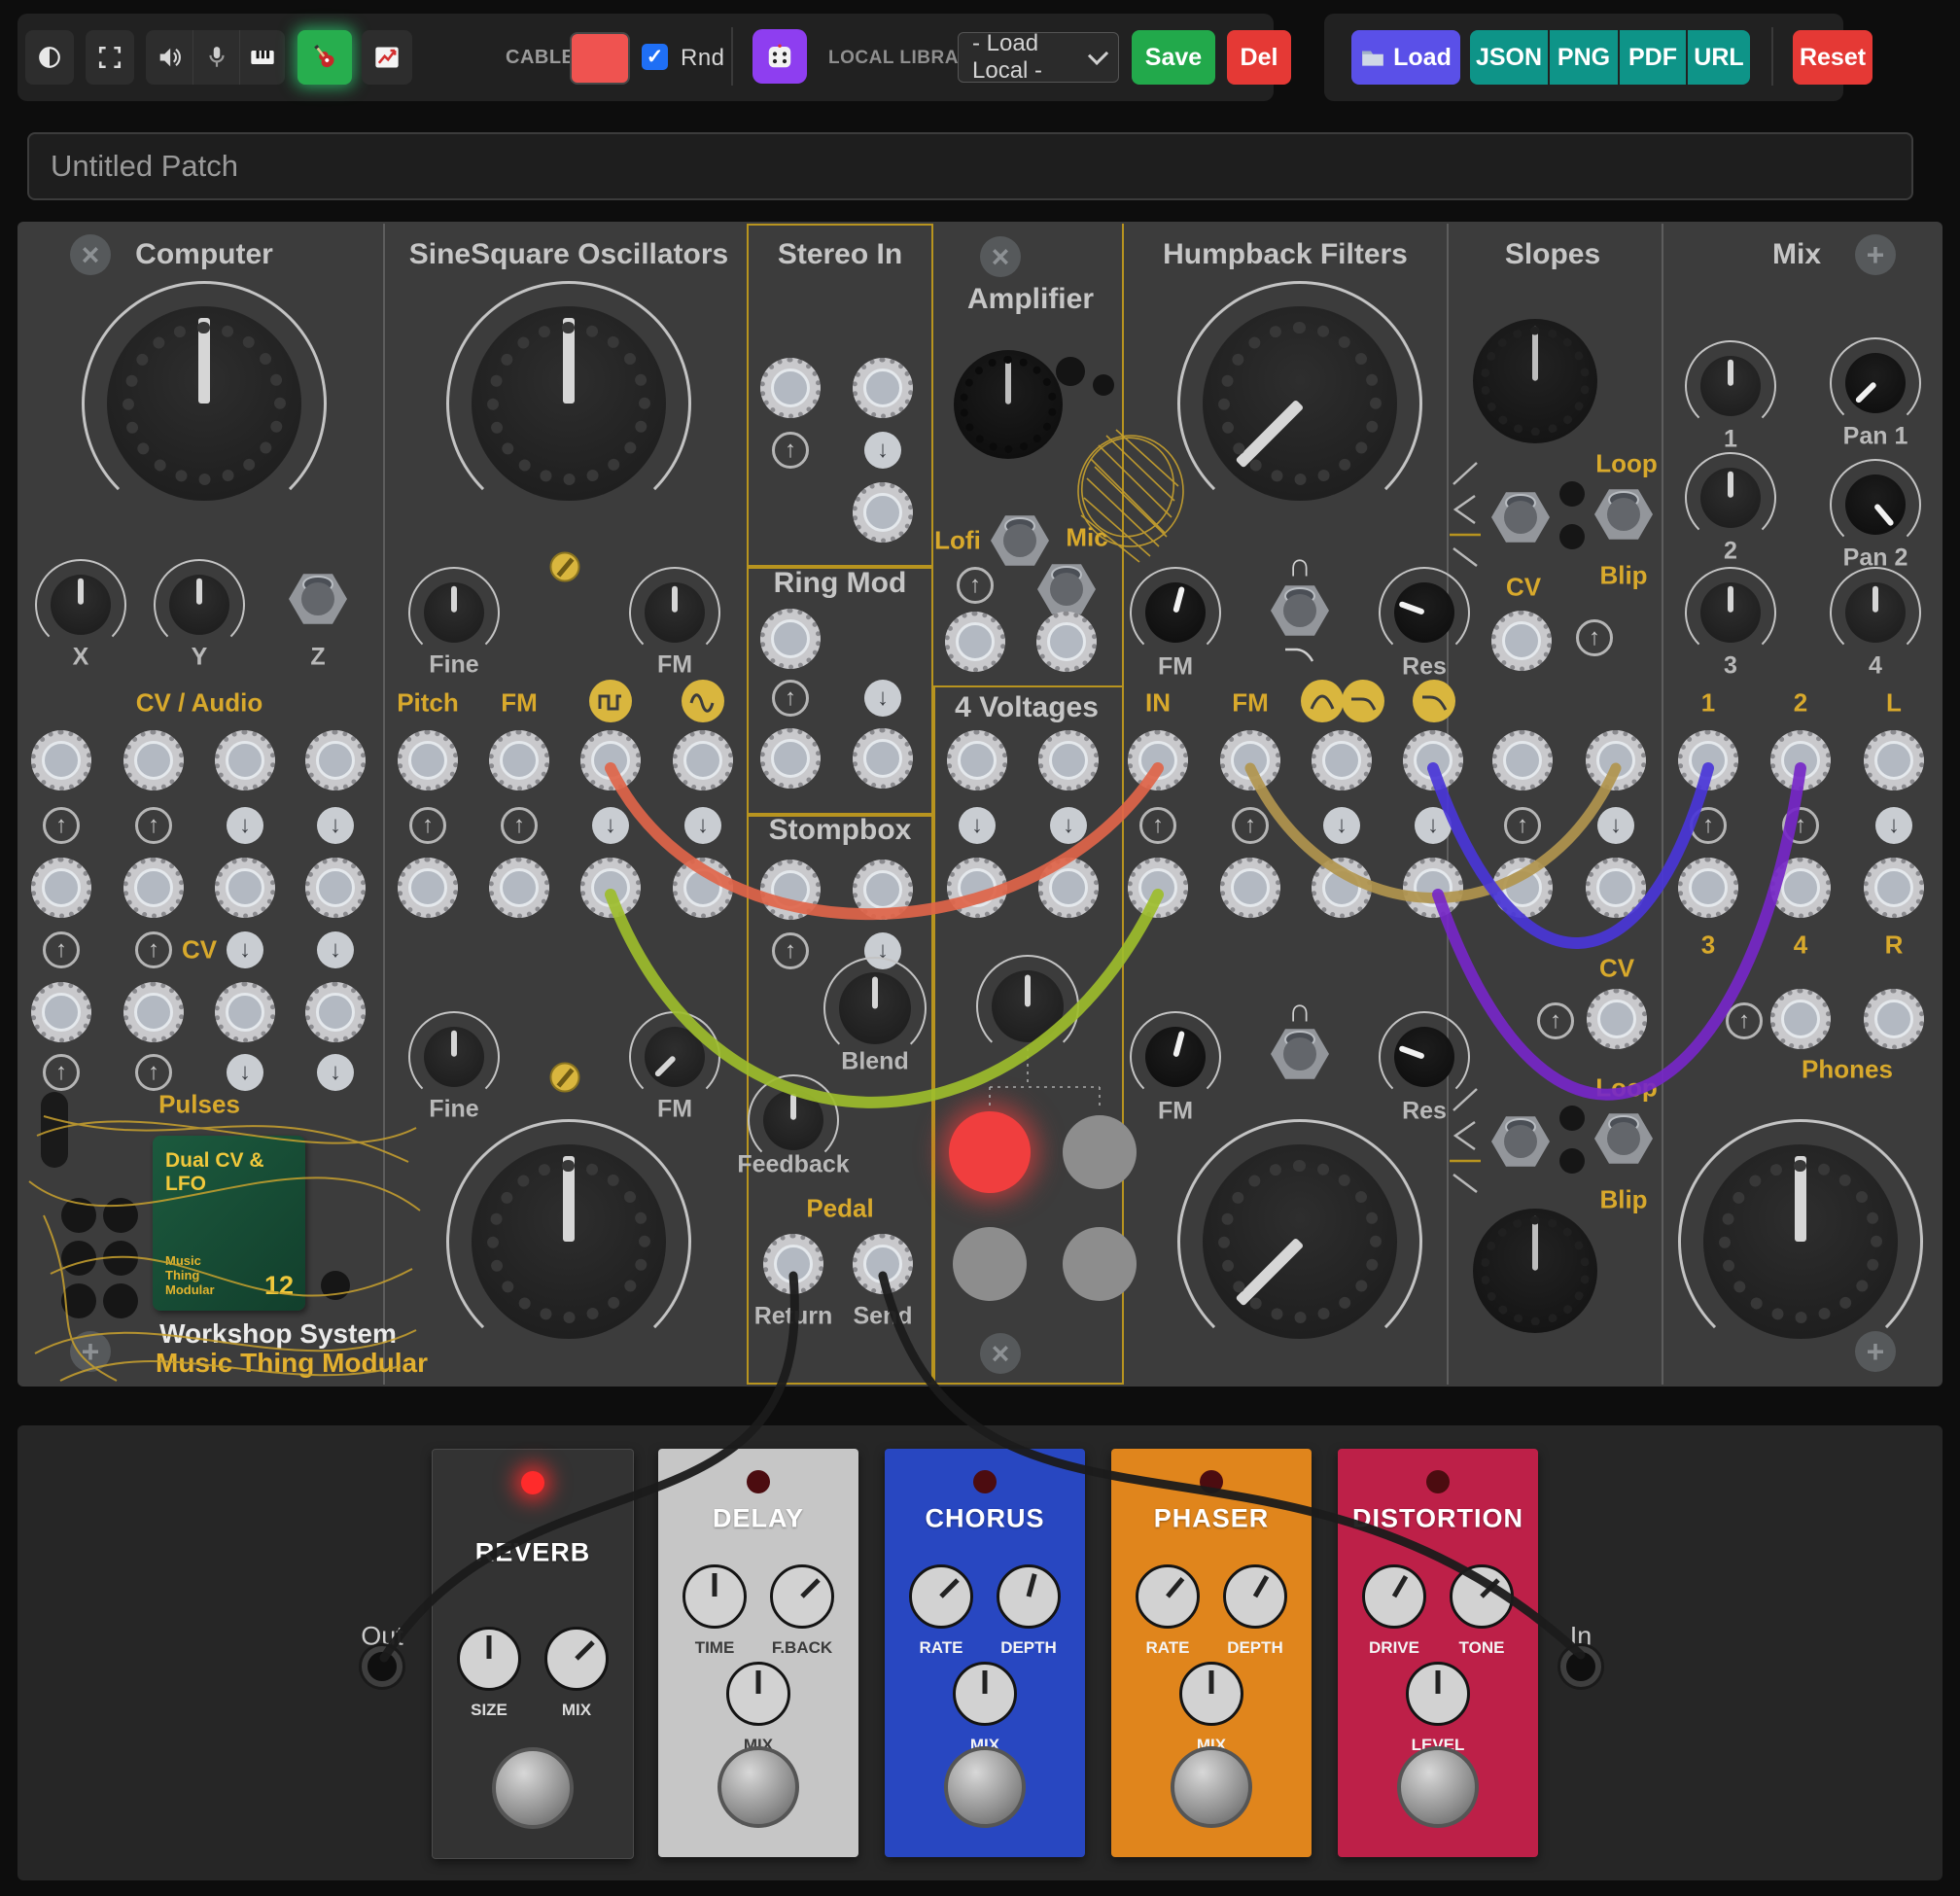 The width and height of the screenshot is (1960, 1896). What do you see at coordinates (714, 1596) in the screenshot?
I see `time-knob` at bounding box center [714, 1596].